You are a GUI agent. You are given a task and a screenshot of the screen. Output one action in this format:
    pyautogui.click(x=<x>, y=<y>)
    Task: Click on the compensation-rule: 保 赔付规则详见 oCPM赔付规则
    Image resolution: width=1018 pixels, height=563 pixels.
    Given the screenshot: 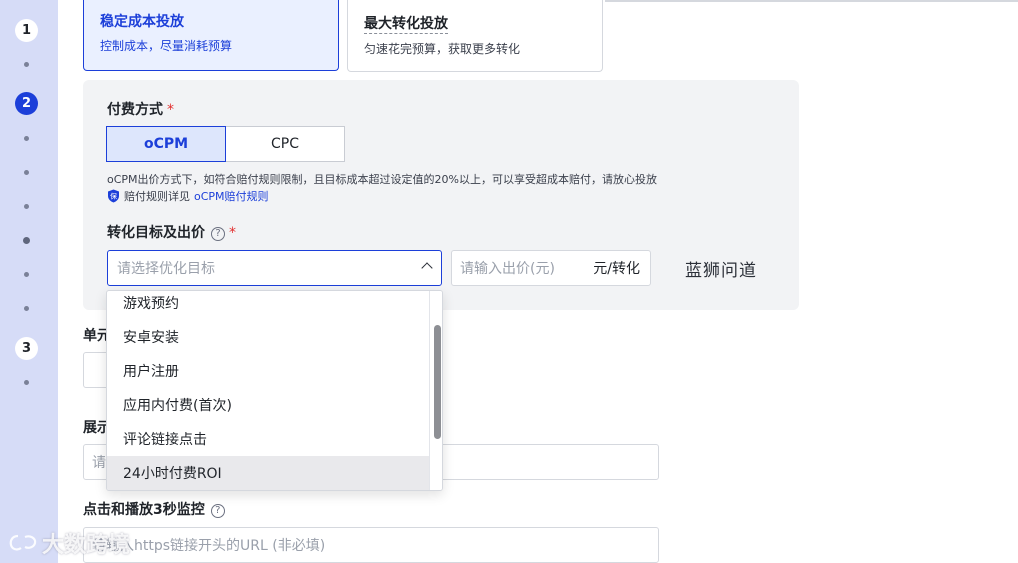 What is the action you would take?
    pyautogui.click(x=188, y=196)
    